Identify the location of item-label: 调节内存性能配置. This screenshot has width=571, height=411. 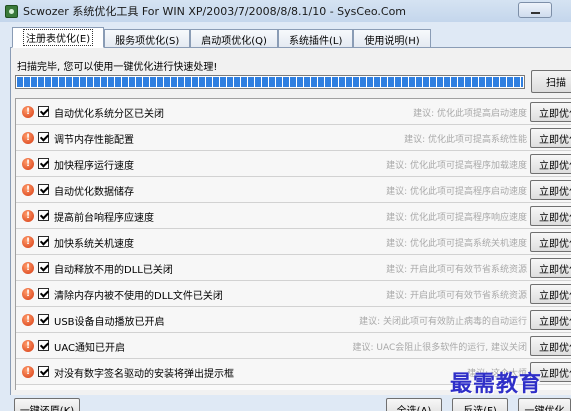
(94, 140).